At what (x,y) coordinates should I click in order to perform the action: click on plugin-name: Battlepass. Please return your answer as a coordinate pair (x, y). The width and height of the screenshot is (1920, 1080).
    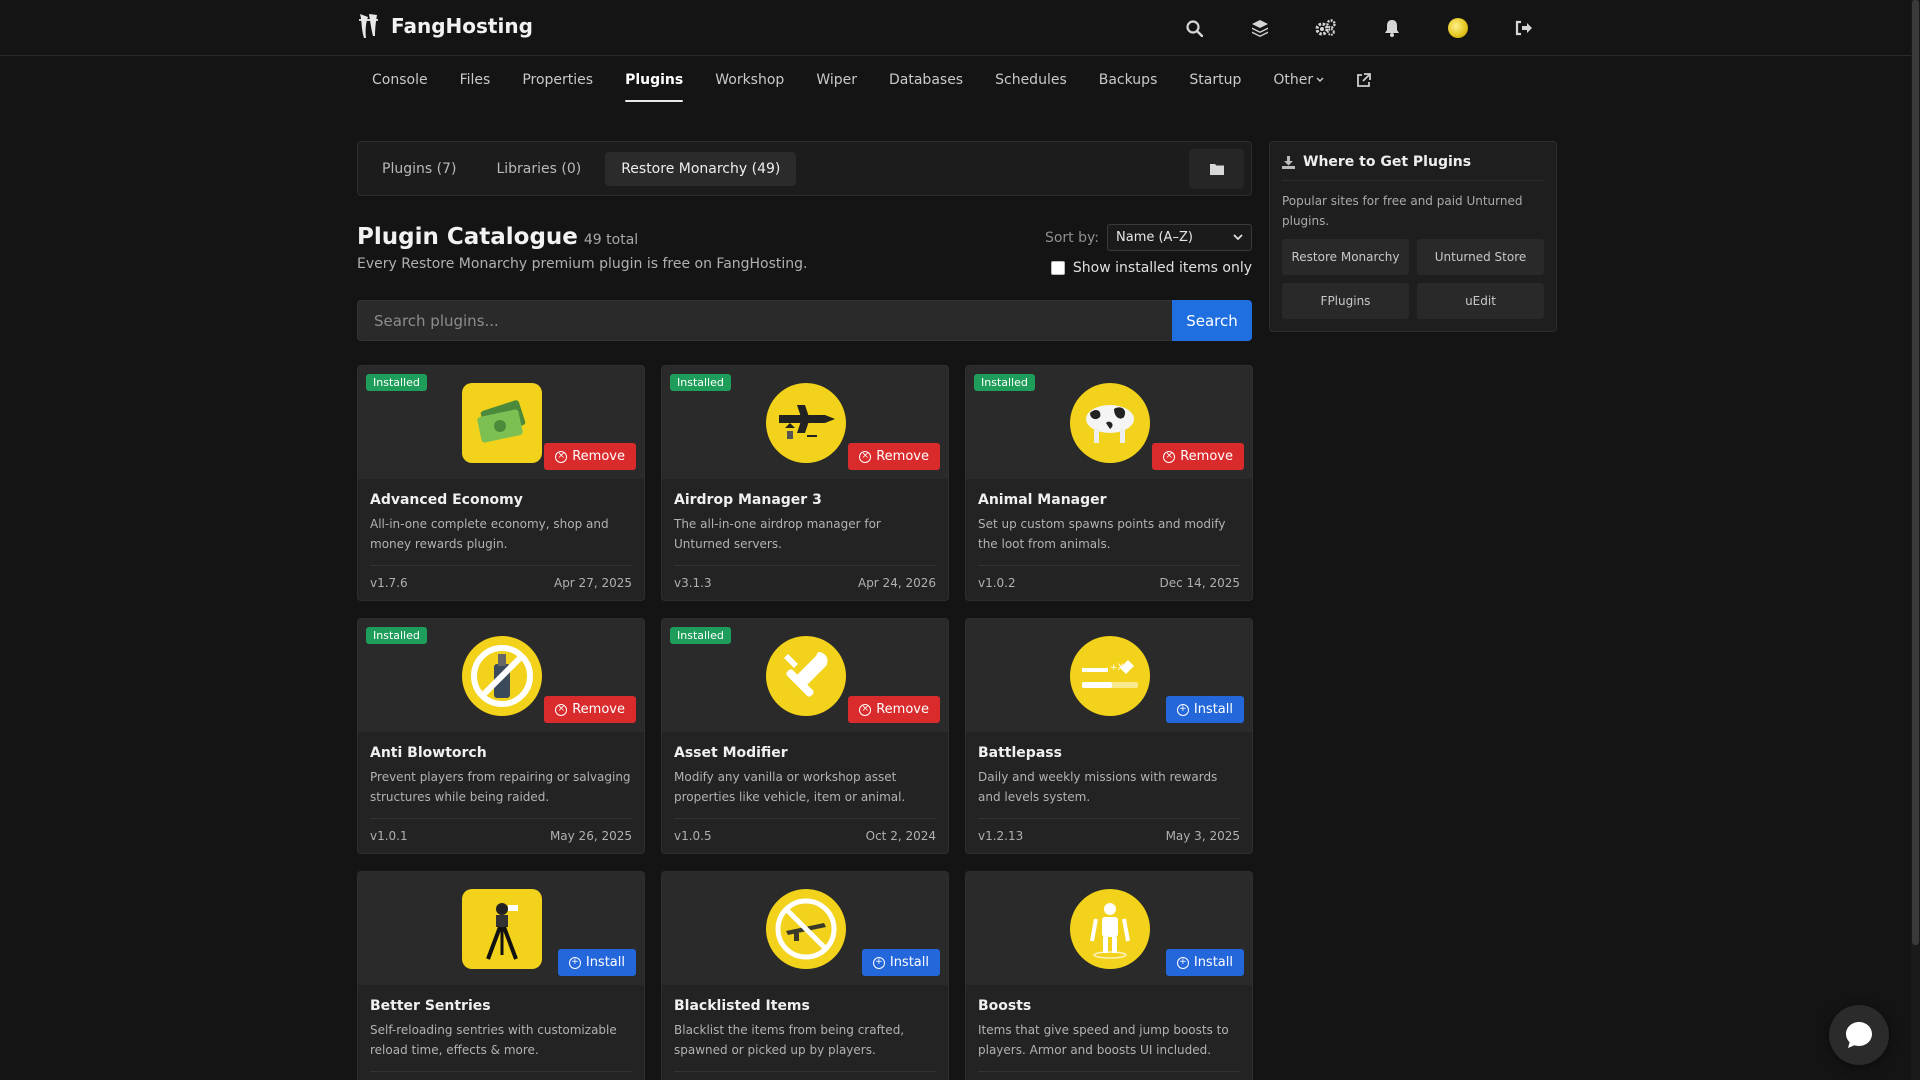
    Looking at the image, I should click on (1020, 753).